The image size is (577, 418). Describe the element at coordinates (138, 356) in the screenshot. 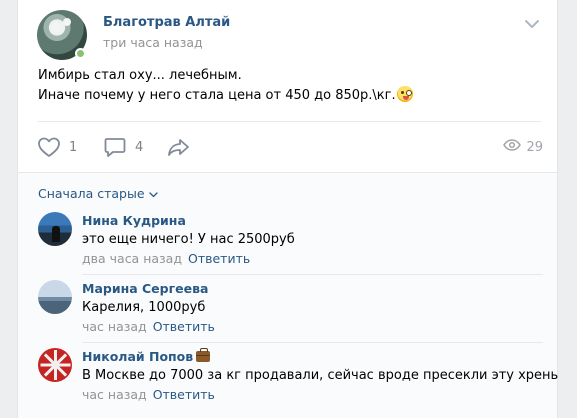

I see `commenter-name-text: Николай Попов` at that location.